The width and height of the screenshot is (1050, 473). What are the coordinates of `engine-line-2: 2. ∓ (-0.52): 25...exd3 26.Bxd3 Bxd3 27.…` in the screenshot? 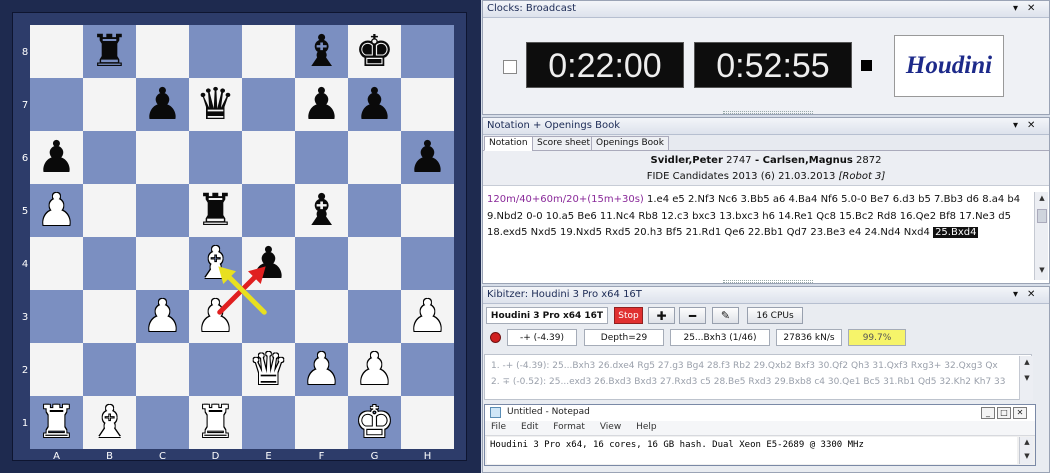 It's located at (748, 382).